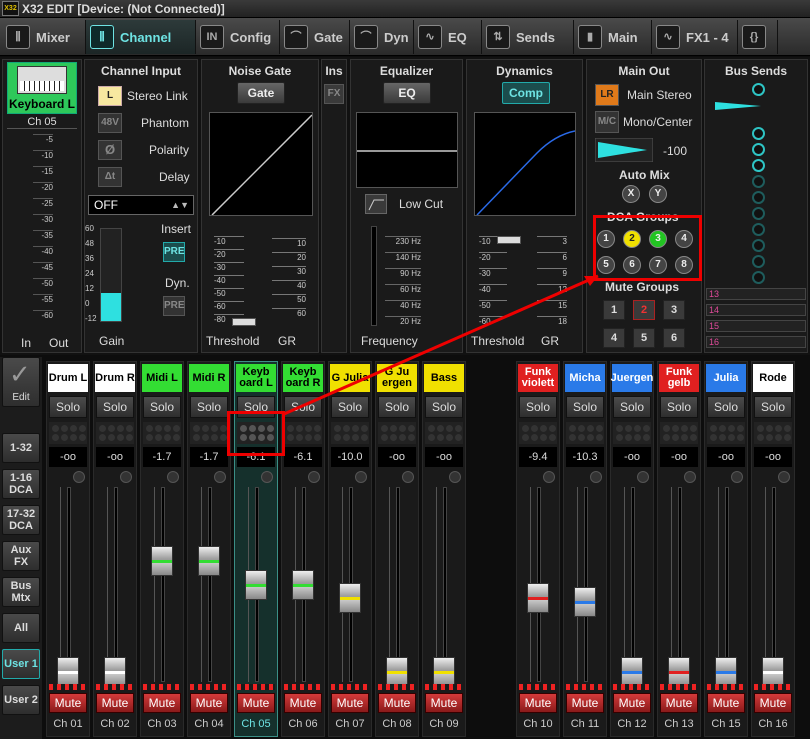 The width and height of the screenshot is (810, 739). What do you see at coordinates (256, 378) in the screenshot?
I see `strip-name: Keyb oard L` at bounding box center [256, 378].